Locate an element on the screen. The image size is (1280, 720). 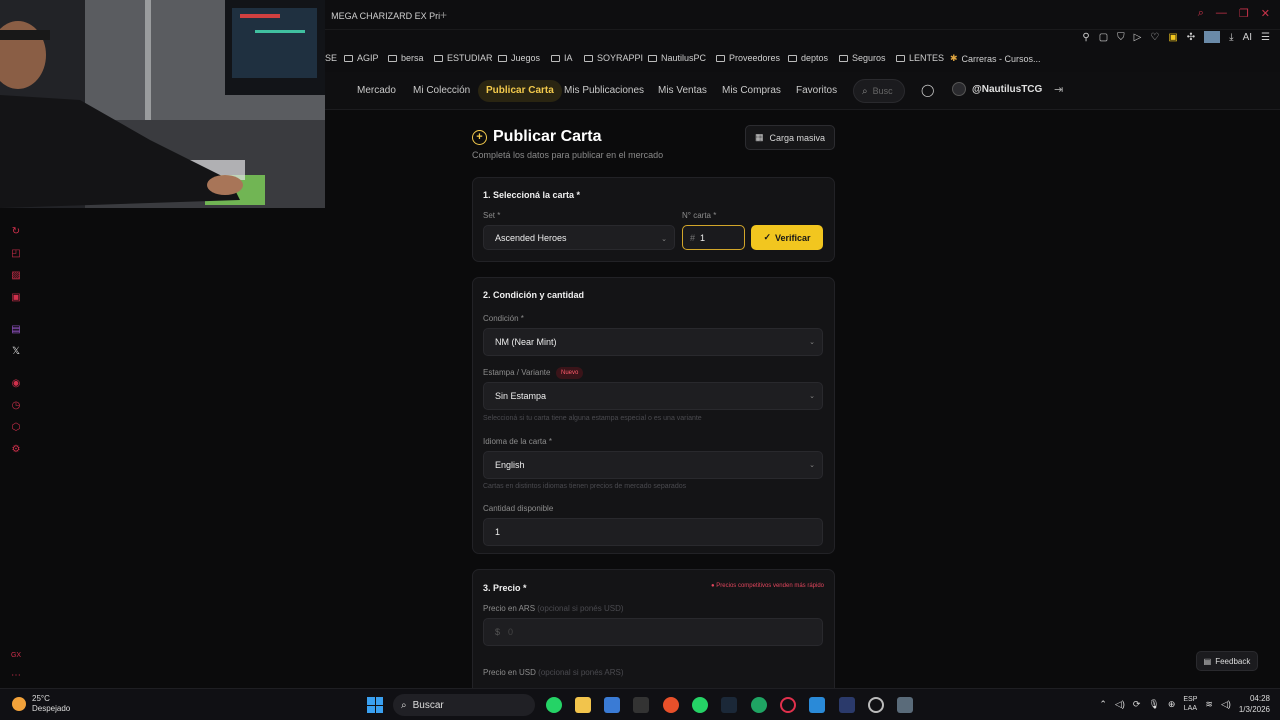
set-value: Ascended Heroes is located at coordinates (531, 237).